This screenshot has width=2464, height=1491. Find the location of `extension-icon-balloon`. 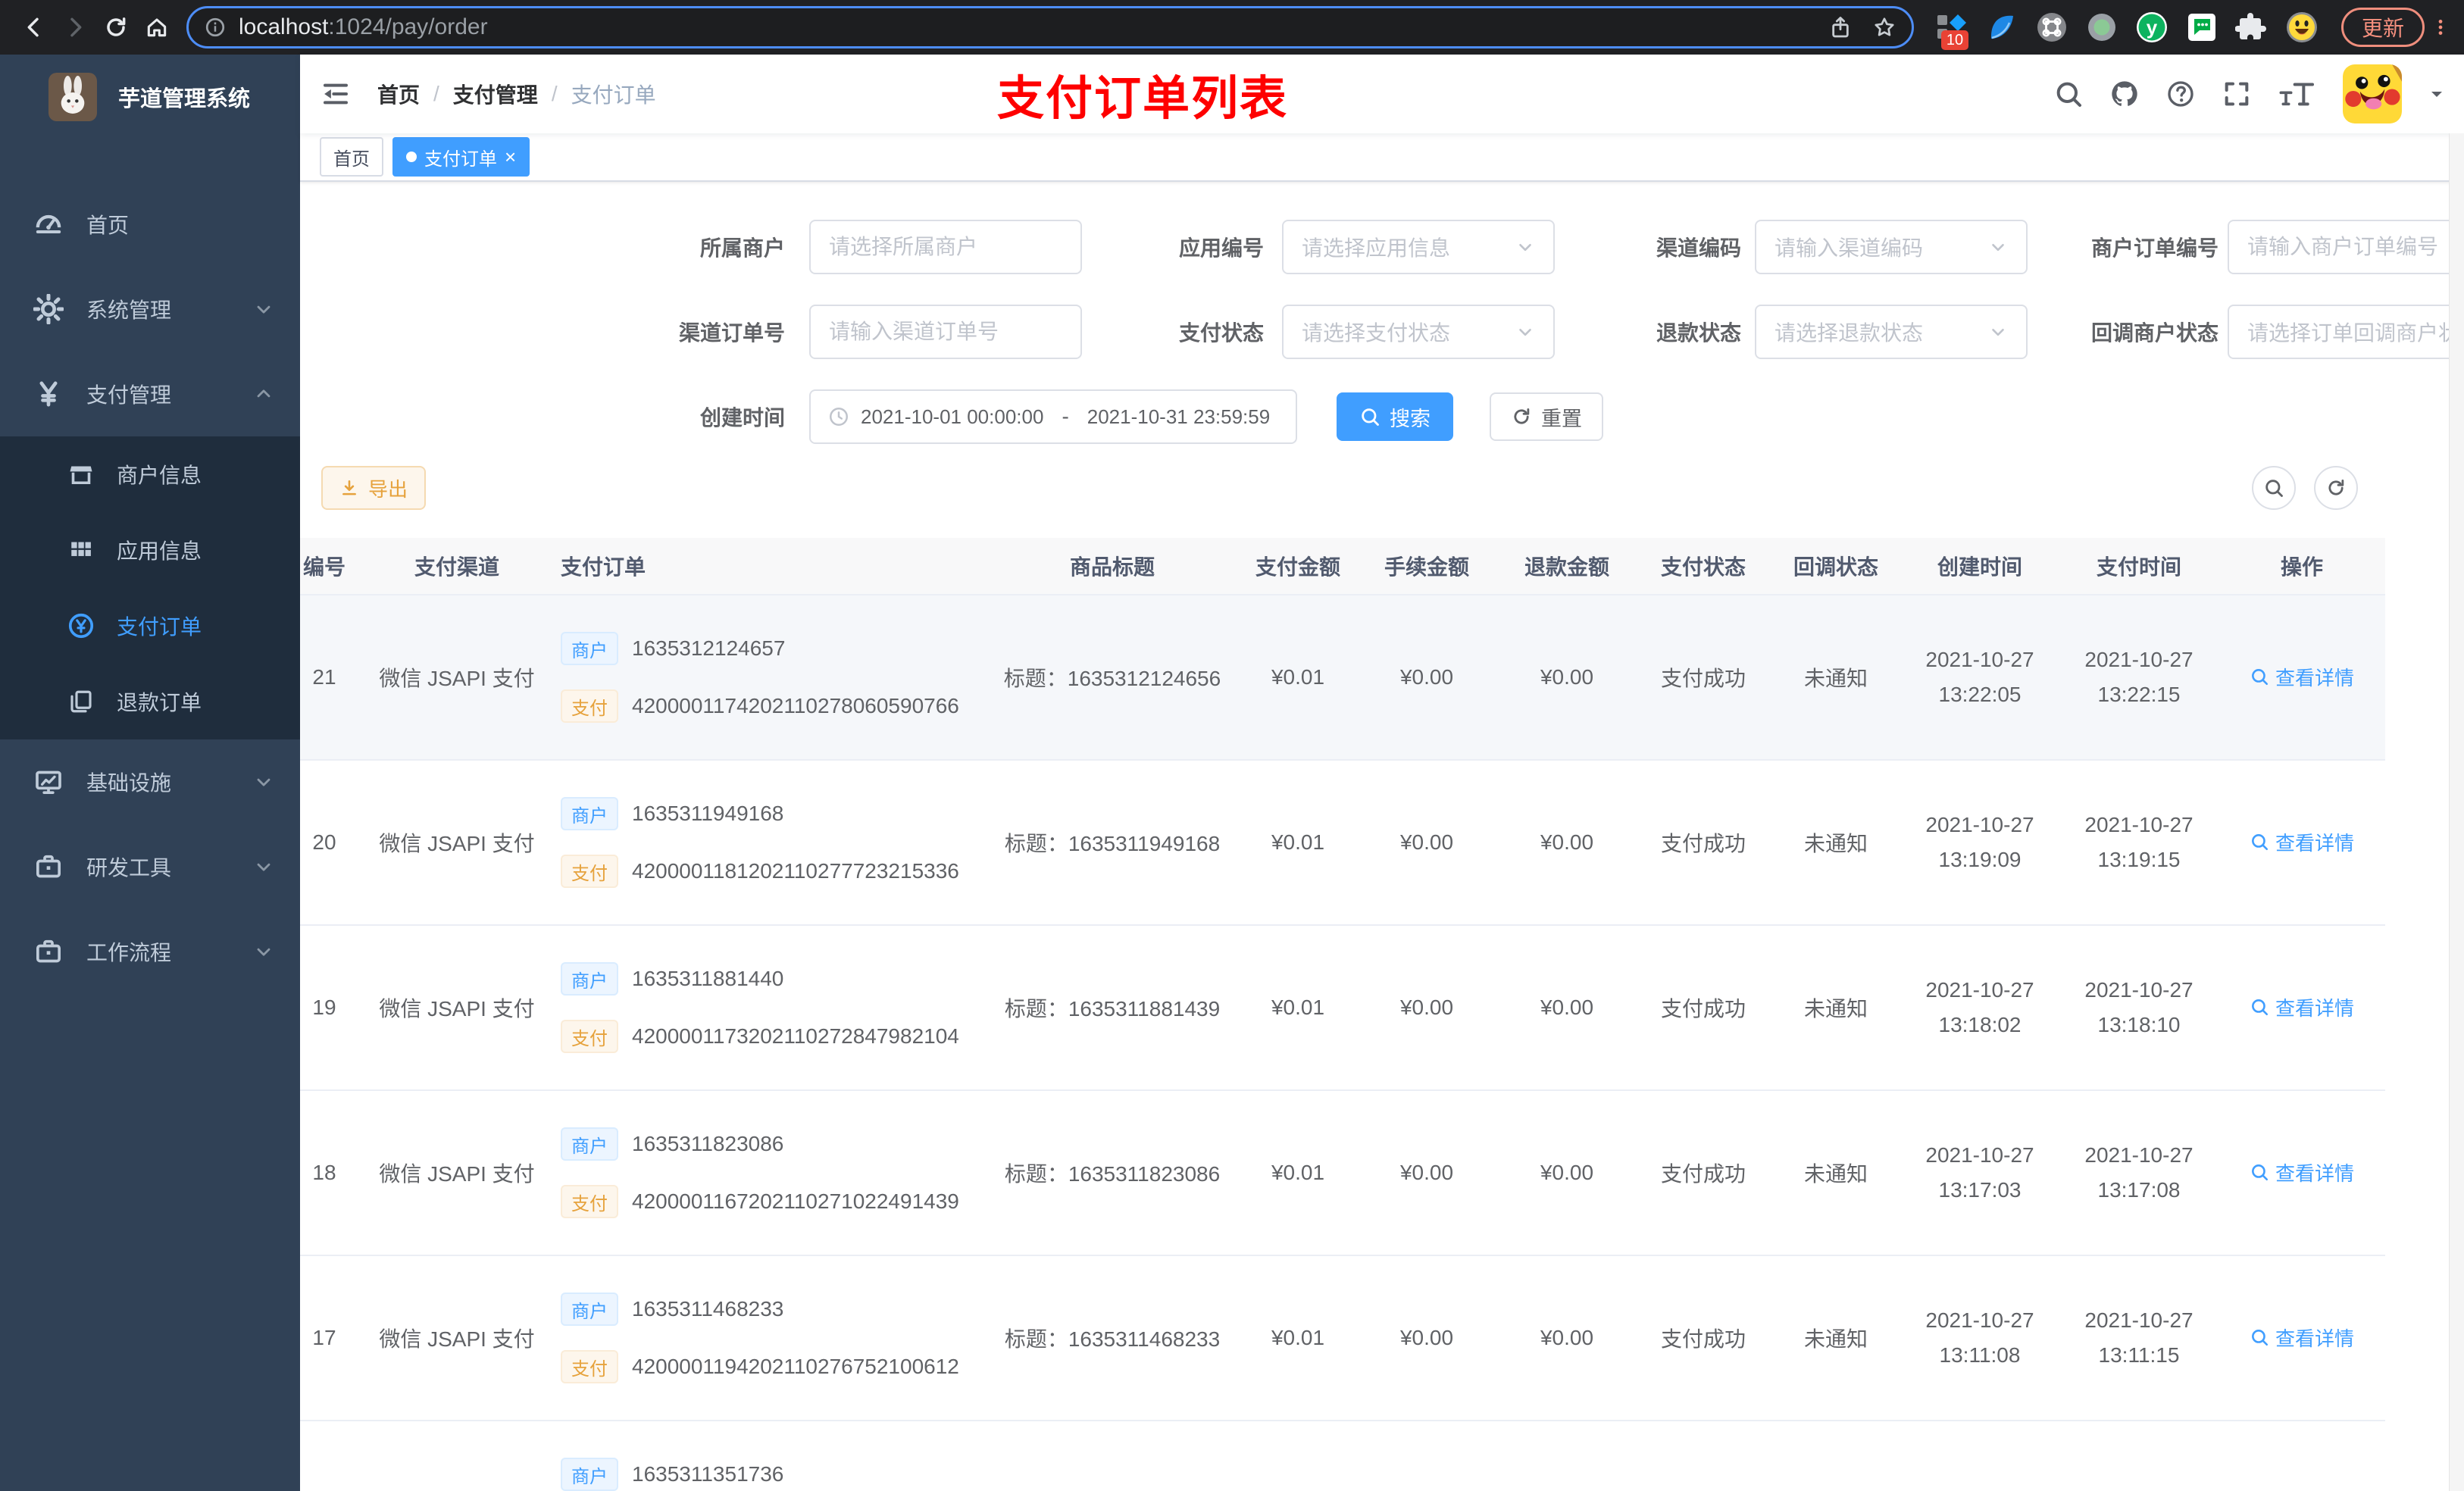

extension-icon-balloon is located at coordinates (2001, 27).